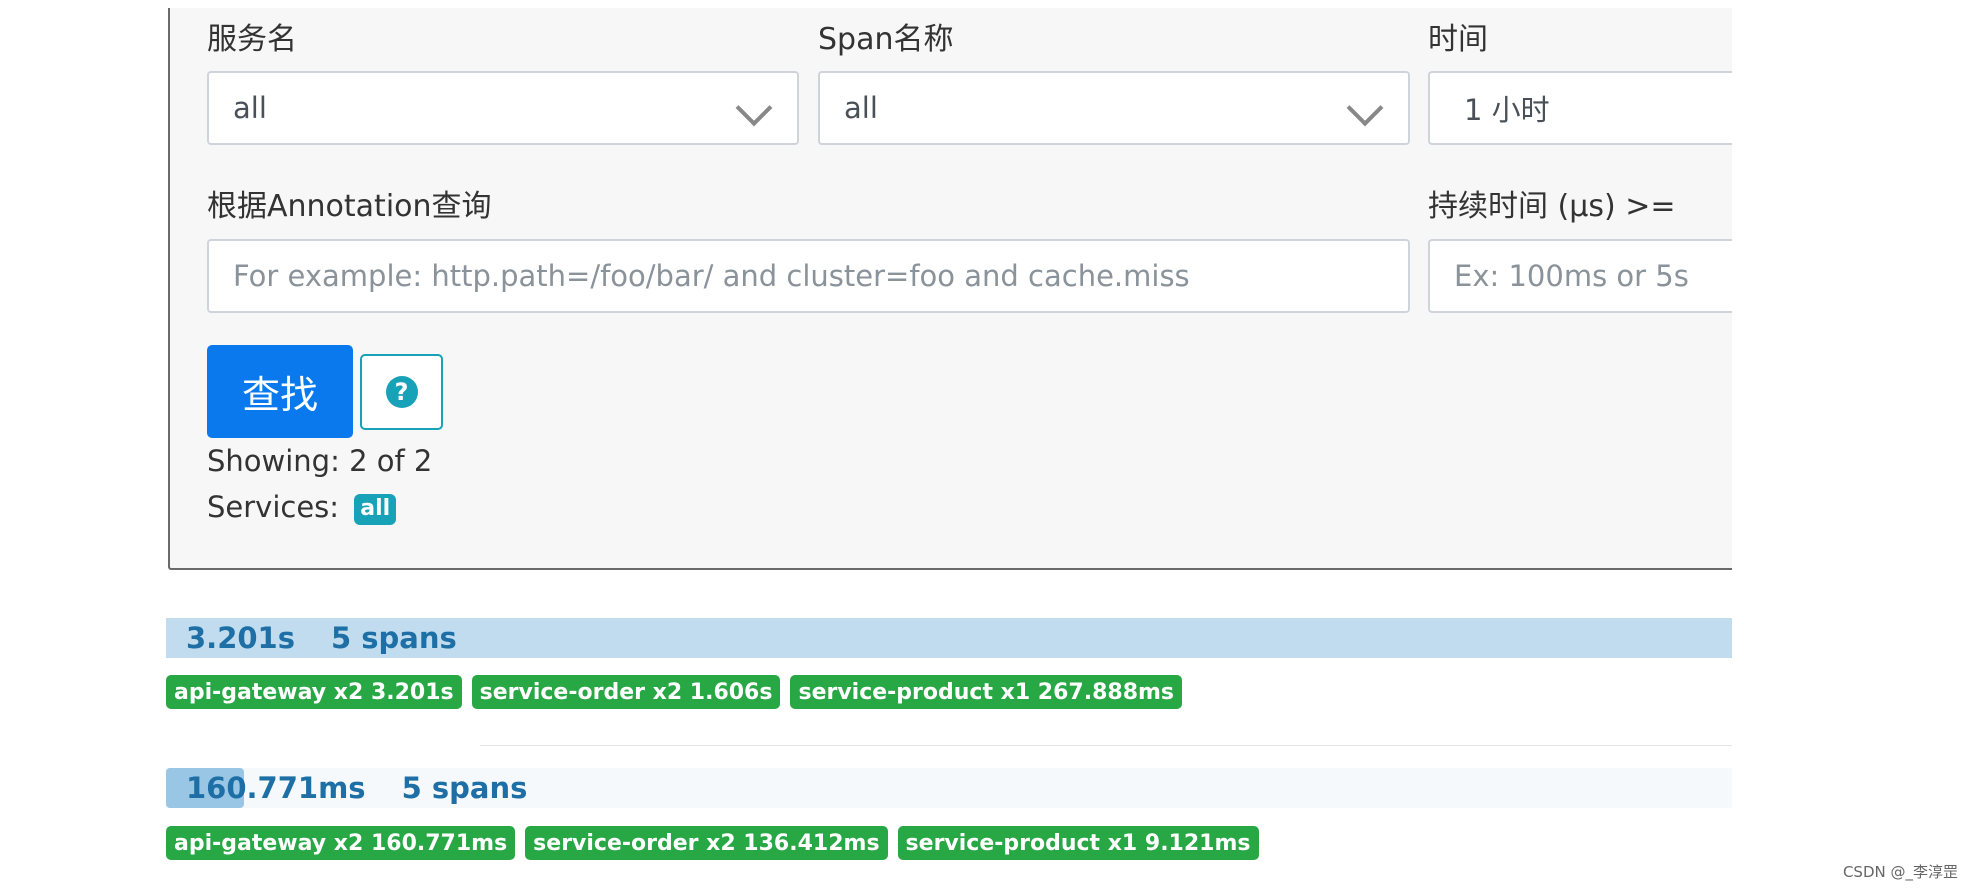 Image resolution: width=1972 pixels, height=890 pixels. I want to click on question-circle-icon: ?, so click(401, 392).